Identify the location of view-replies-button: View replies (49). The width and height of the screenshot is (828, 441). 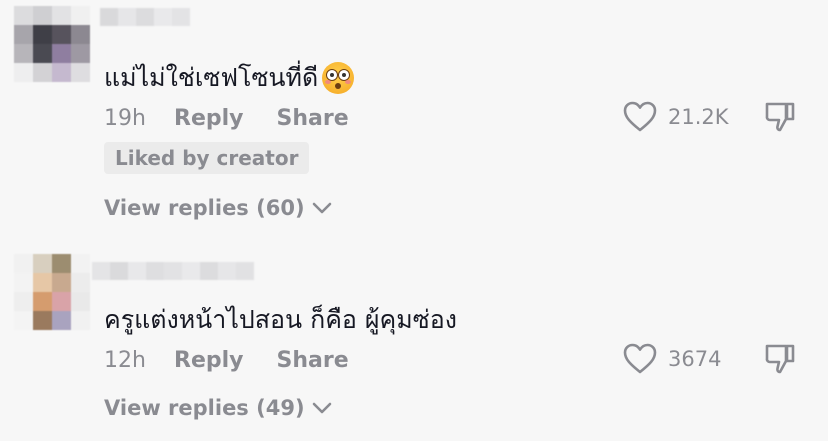
(218, 408).